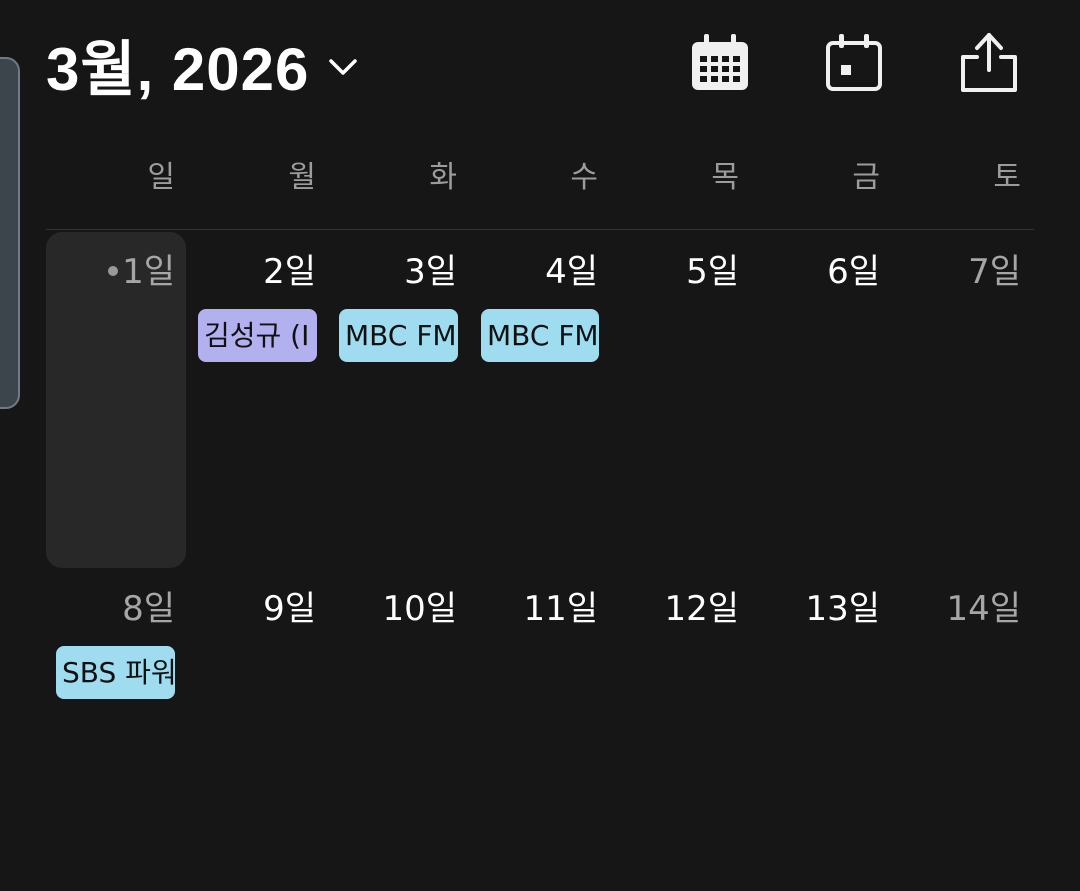 The image size is (1080, 891). What do you see at coordinates (866, 177) in the screenshot?
I see `weekday-fri: 금` at bounding box center [866, 177].